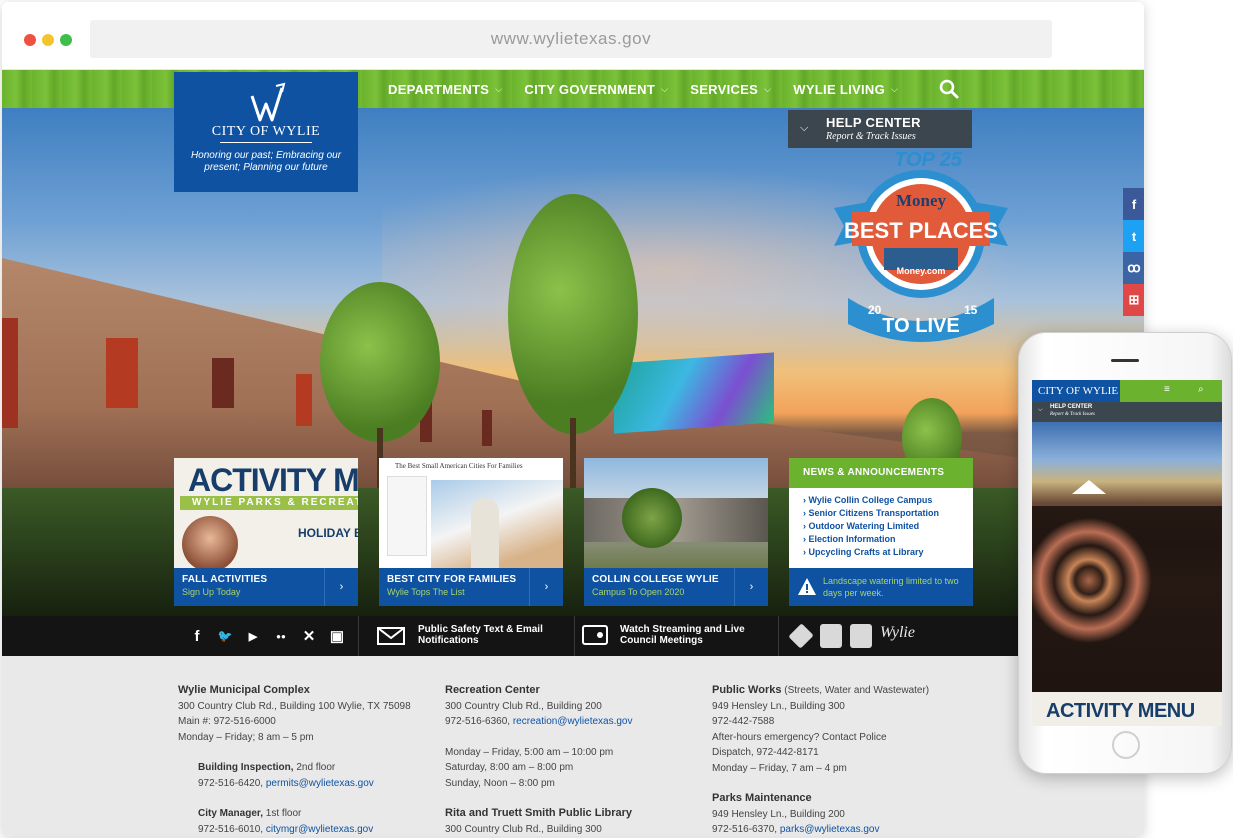  I want to click on nav-item-services: SERVICES ⌵, so click(730, 89).